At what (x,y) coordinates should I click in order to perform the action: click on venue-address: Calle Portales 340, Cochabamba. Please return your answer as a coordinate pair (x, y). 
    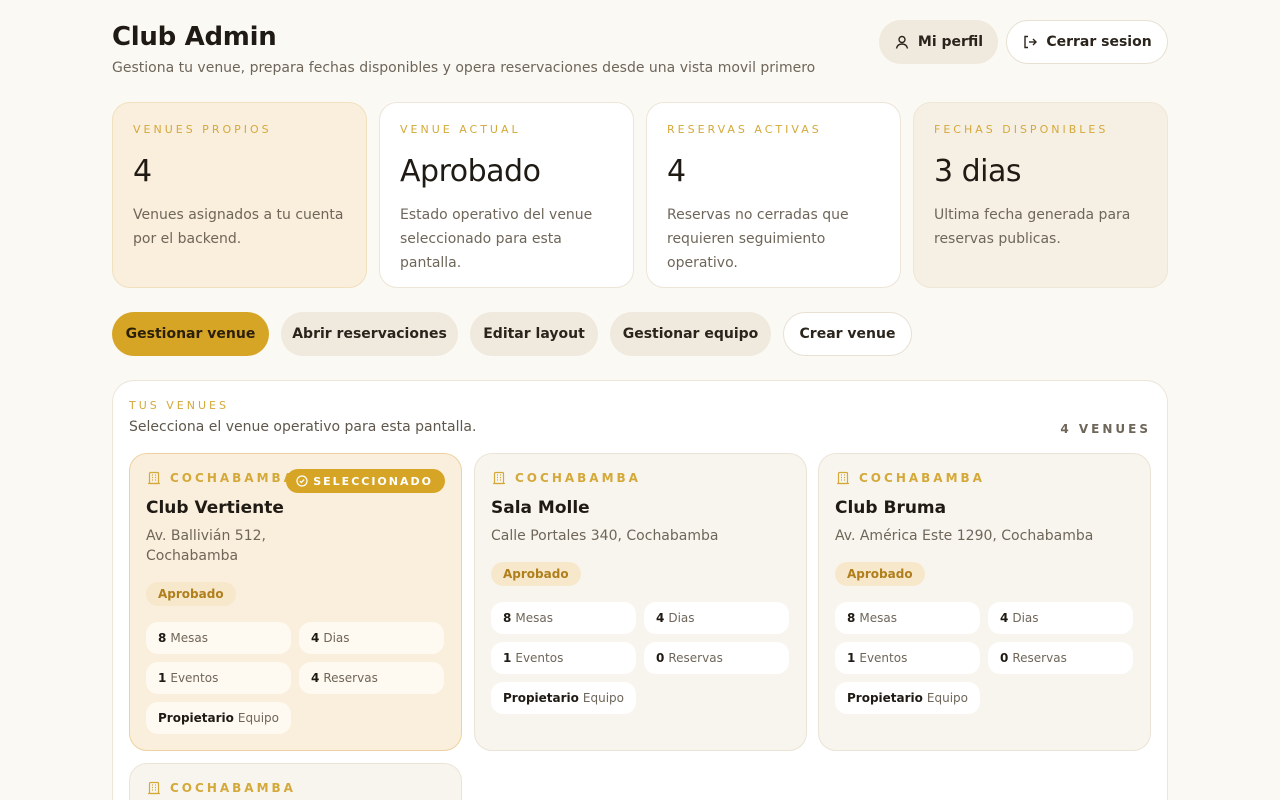
    Looking at the image, I should click on (605, 536).